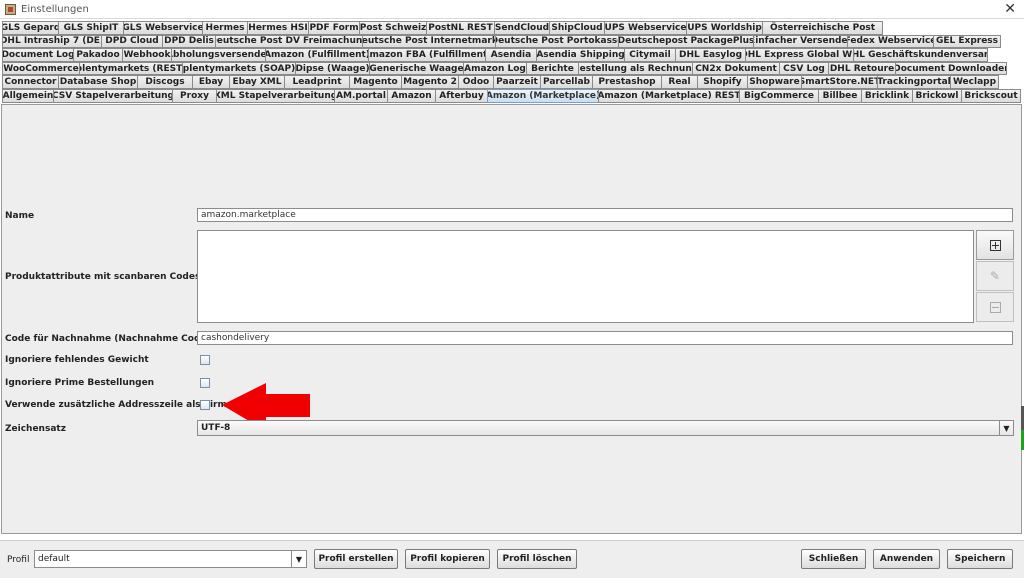  I want to click on profil-select: default ▼, so click(170, 559).